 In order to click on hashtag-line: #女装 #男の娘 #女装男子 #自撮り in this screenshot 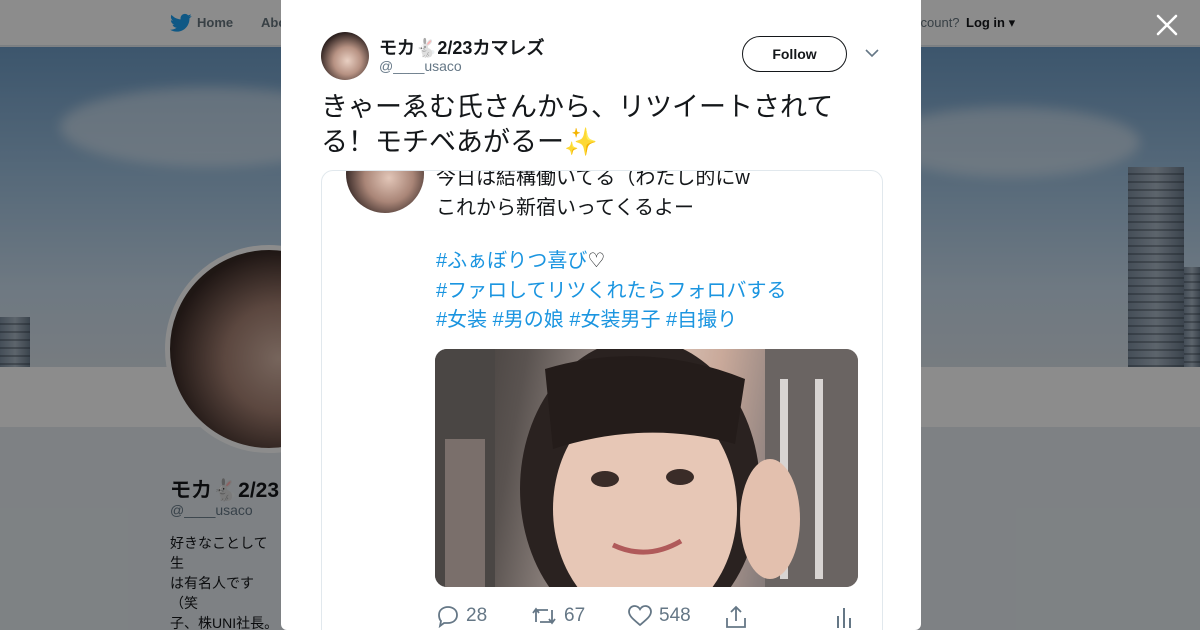, I will do `click(611, 321)`.